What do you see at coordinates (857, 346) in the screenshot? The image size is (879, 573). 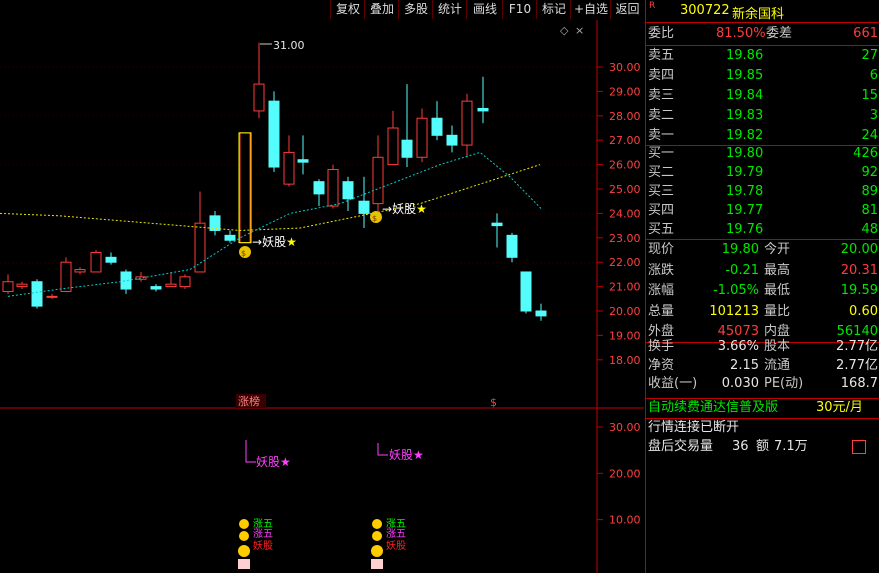 I see `fin-value: 2.77亿` at bounding box center [857, 346].